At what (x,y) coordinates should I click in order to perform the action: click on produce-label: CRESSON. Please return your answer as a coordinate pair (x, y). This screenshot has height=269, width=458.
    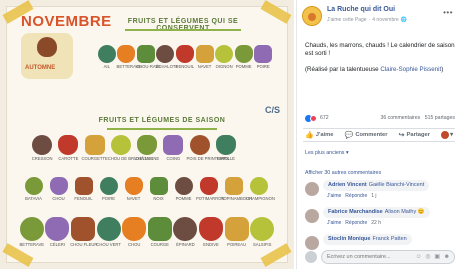
    Looking at the image, I should click on (42, 158).